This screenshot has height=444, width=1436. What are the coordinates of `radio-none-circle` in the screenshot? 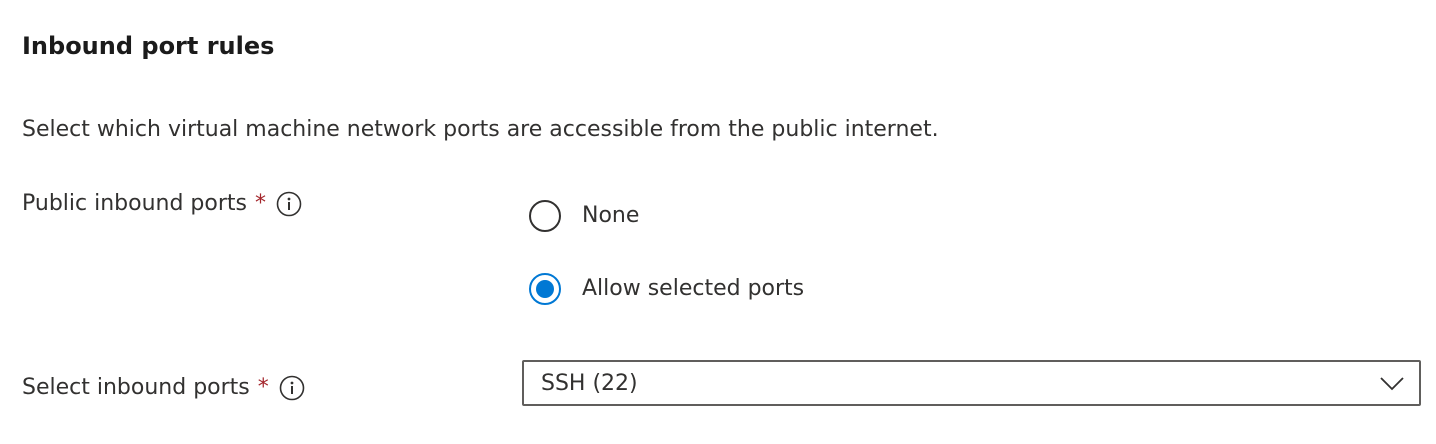 It's located at (545, 216).